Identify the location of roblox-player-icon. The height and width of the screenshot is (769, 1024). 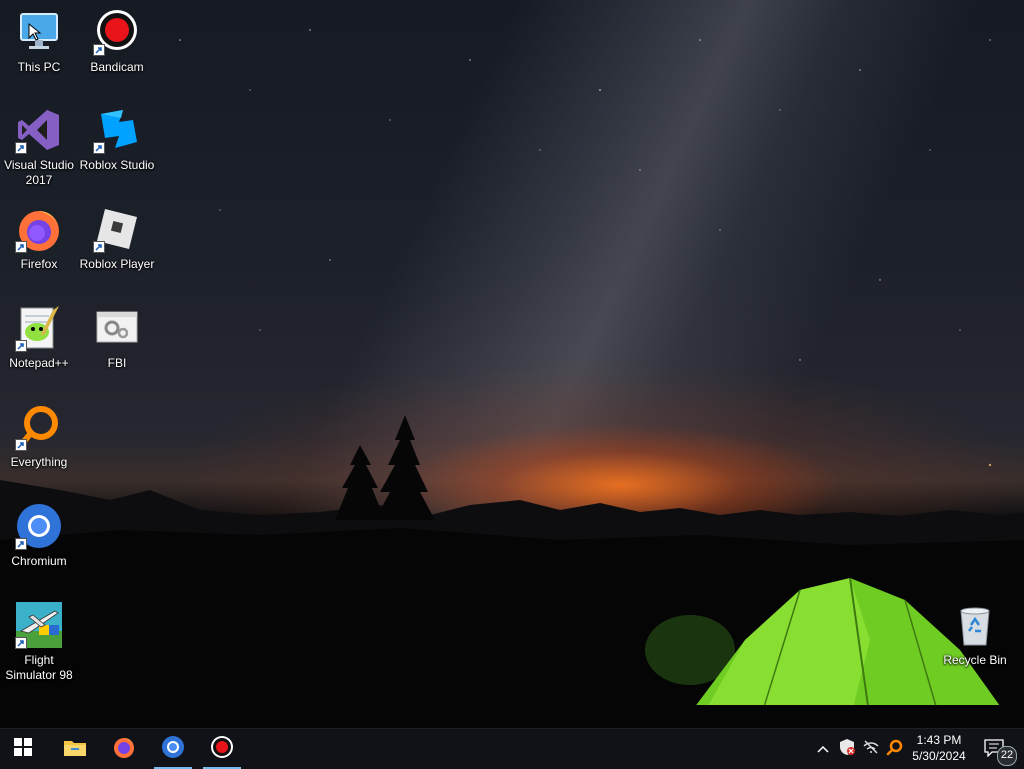
(117, 229).